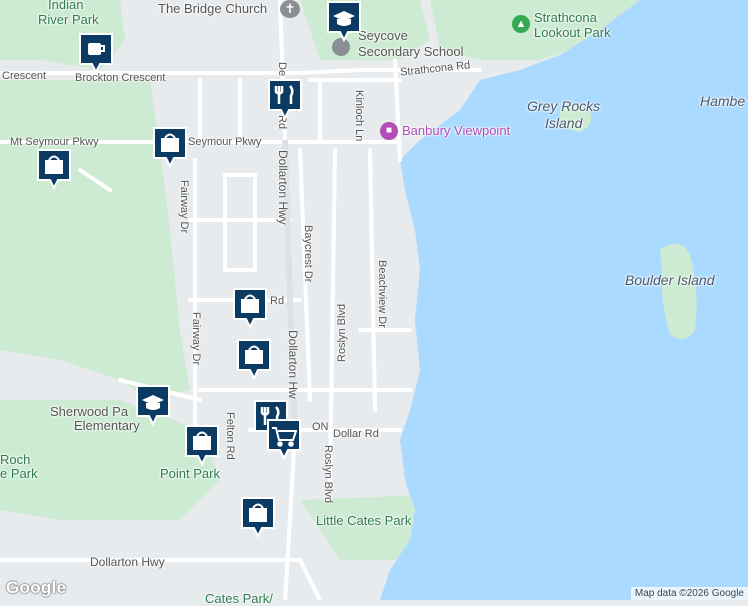 The image size is (748, 606). Describe the element at coordinates (411, 51) in the screenshot. I see `seycove-label-2: Secondary School` at that location.